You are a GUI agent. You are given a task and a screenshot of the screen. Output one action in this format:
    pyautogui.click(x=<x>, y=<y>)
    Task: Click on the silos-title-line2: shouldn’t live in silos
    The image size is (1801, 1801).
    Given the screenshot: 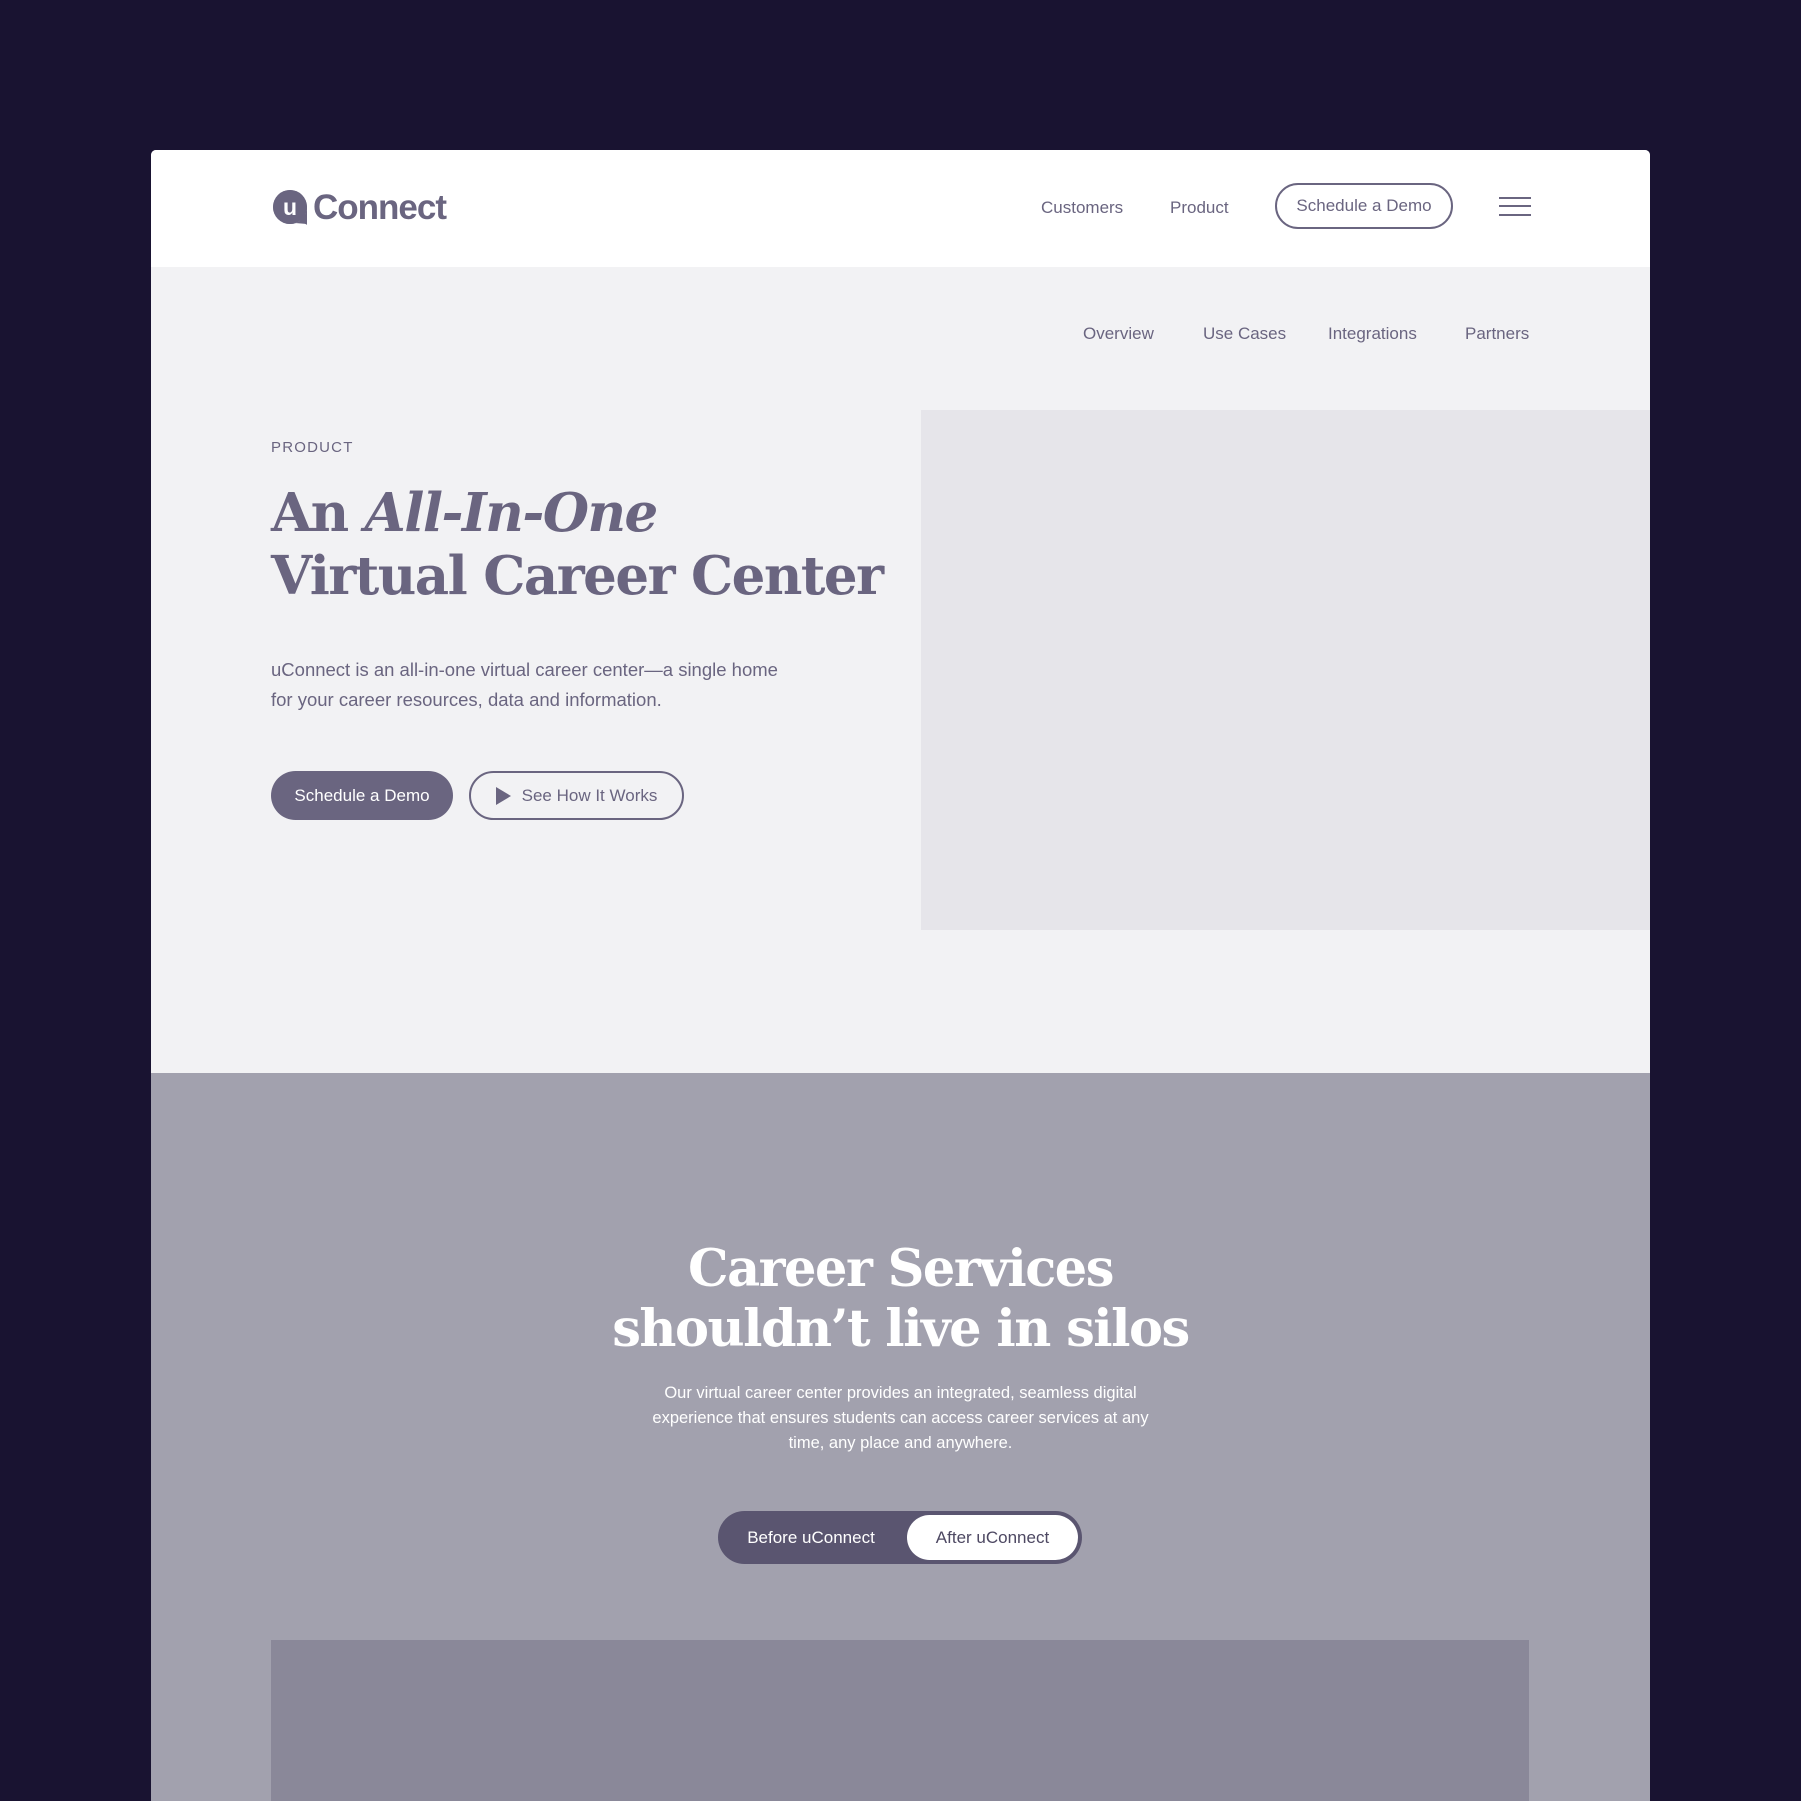 What is the action you would take?
    pyautogui.click(x=901, y=1329)
    